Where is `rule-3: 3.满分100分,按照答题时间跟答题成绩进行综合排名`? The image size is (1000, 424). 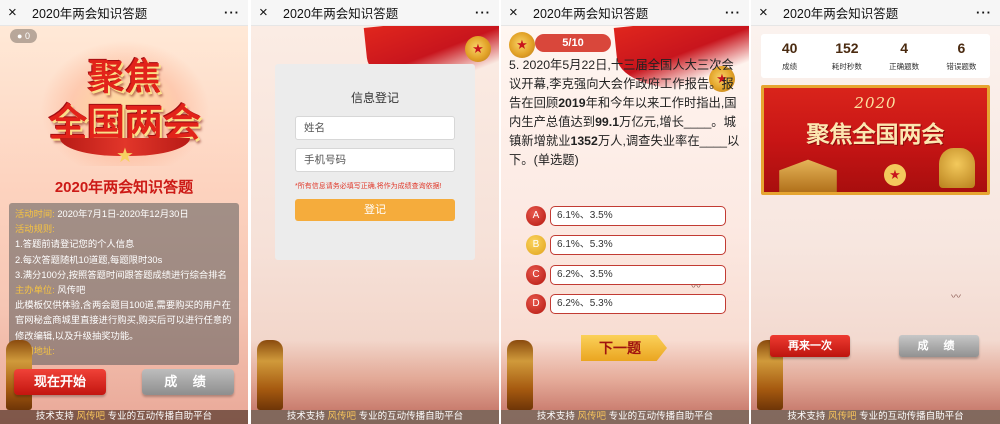 rule-3: 3.满分100分,按照答题时间跟答题成绩进行综合排名 is located at coordinates (121, 274).